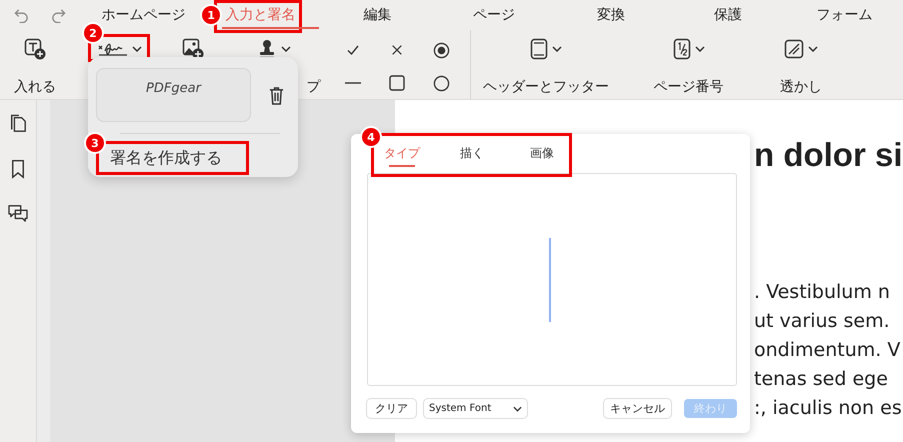 This screenshot has height=442, width=903. What do you see at coordinates (276, 95) in the screenshot?
I see `trash-icon` at bounding box center [276, 95].